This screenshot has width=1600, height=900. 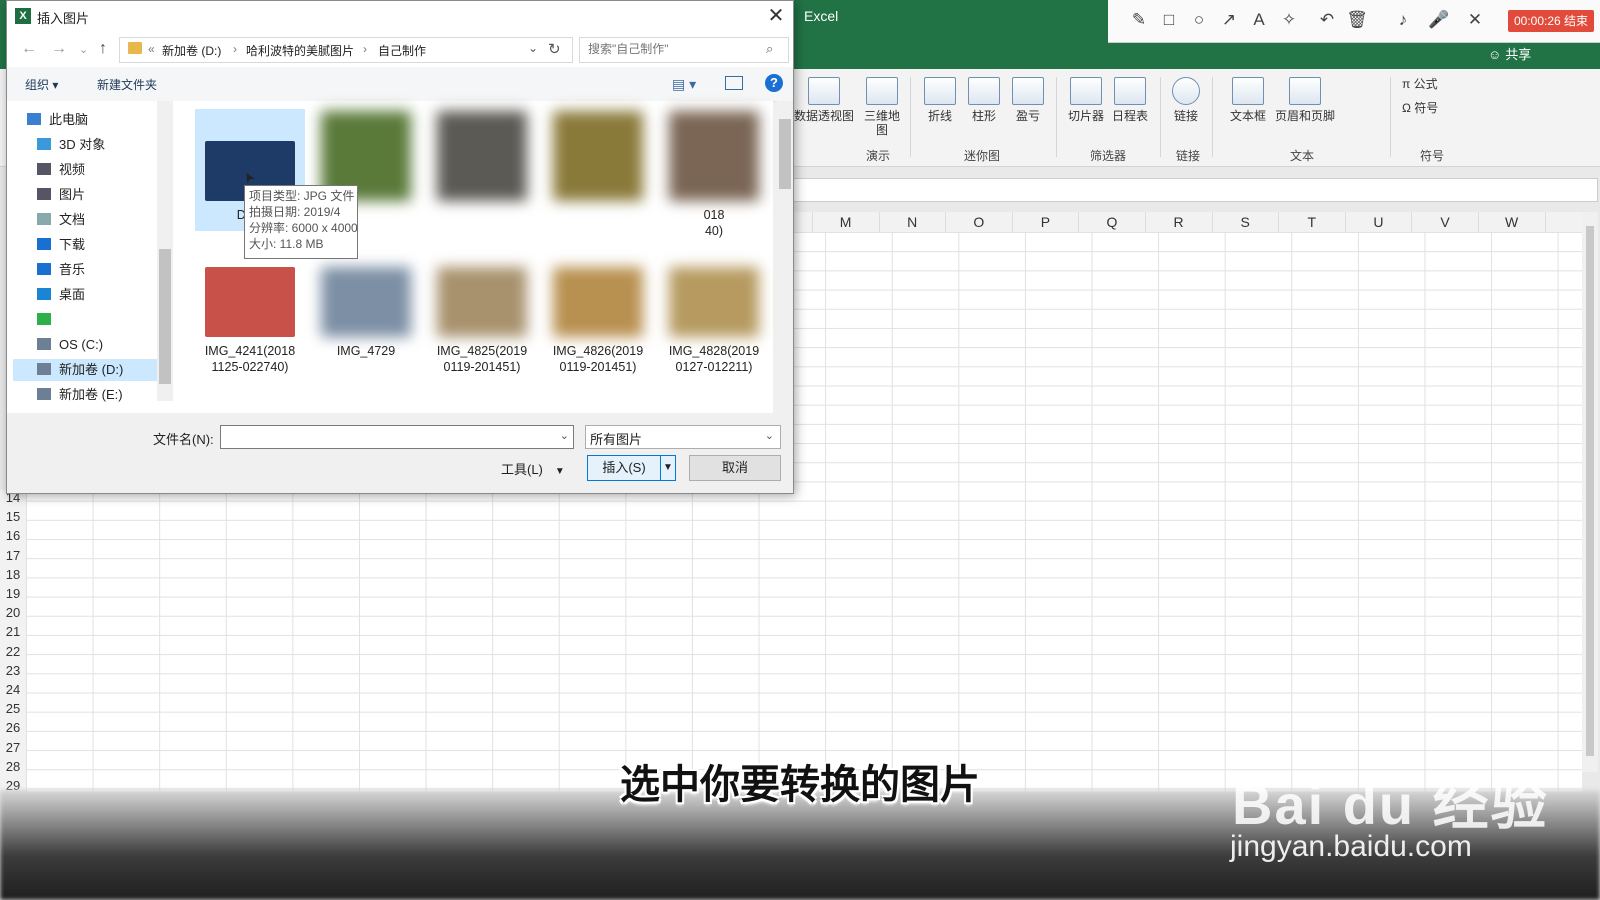 I want to click on tree-item, so click(x=48, y=320).